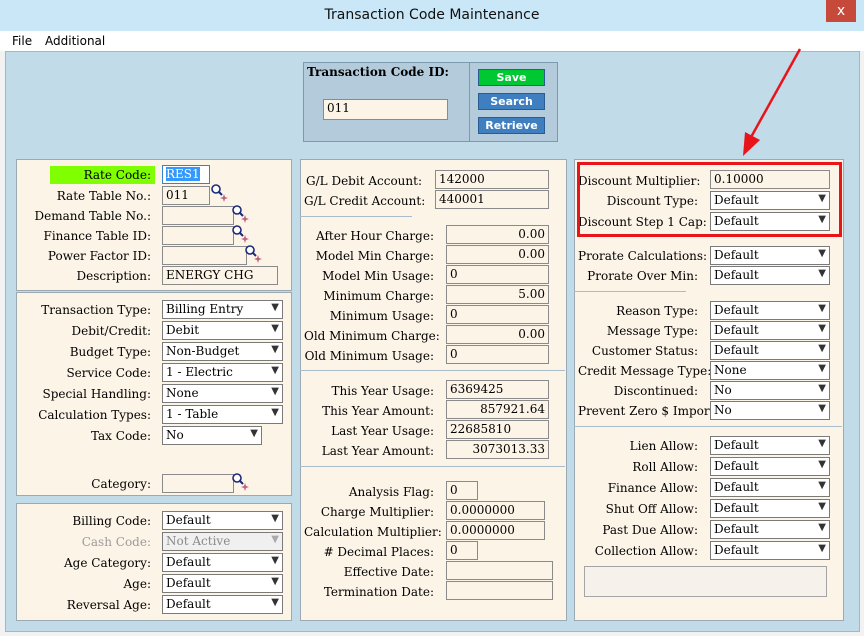  I want to click on age-select: Default ▼, so click(222, 583).